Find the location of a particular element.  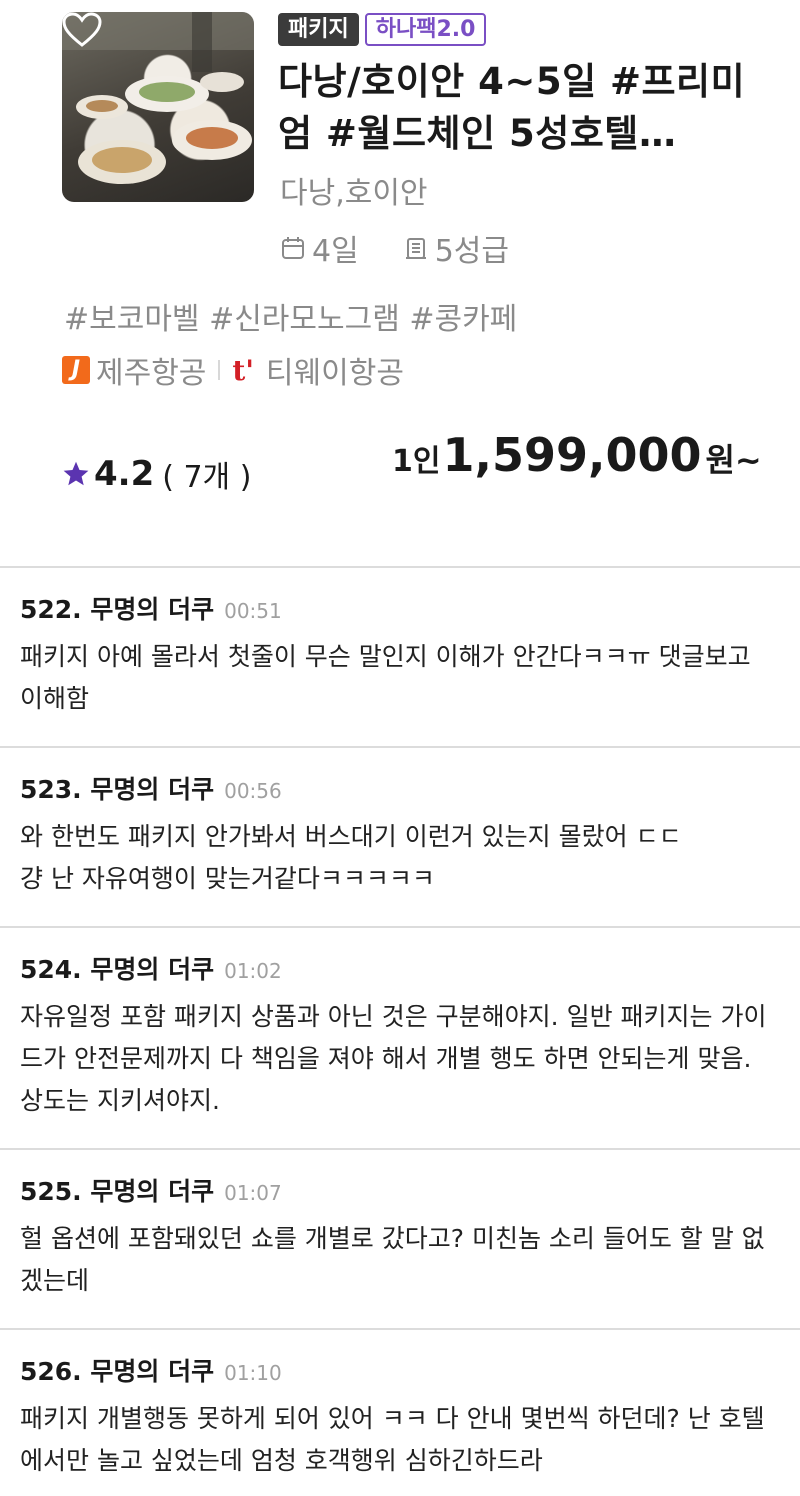

hanapack-badge: 하나팩2.0 is located at coordinates (425, 29).